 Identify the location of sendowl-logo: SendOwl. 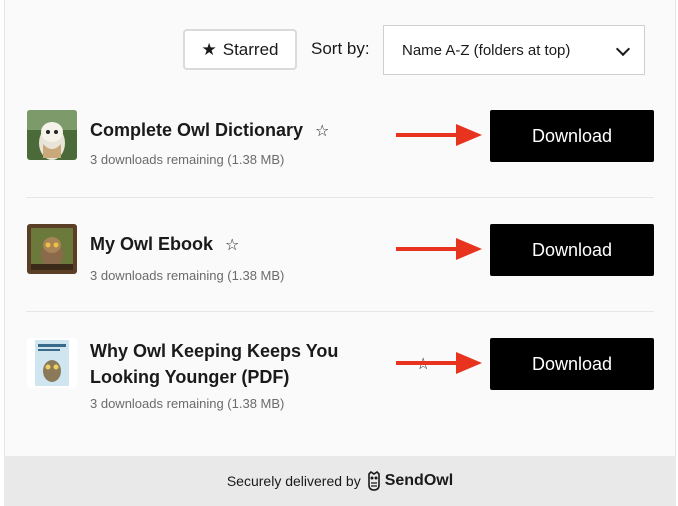
(410, 481).